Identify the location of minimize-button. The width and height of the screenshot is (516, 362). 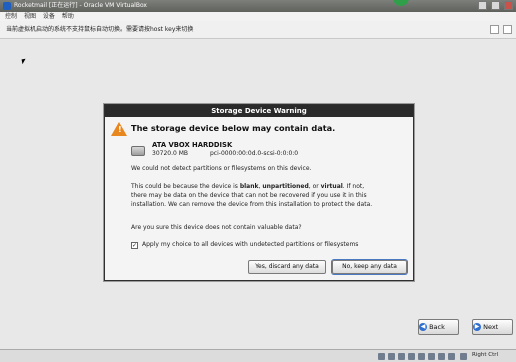
(482, 5).